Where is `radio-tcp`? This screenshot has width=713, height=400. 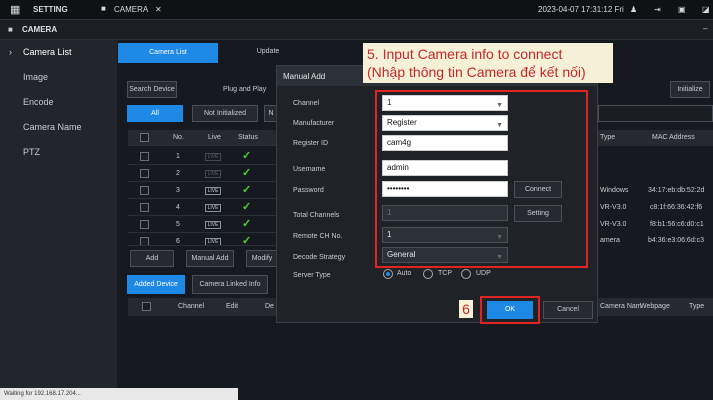 radio-tcp is located at coordinates (428, 274).